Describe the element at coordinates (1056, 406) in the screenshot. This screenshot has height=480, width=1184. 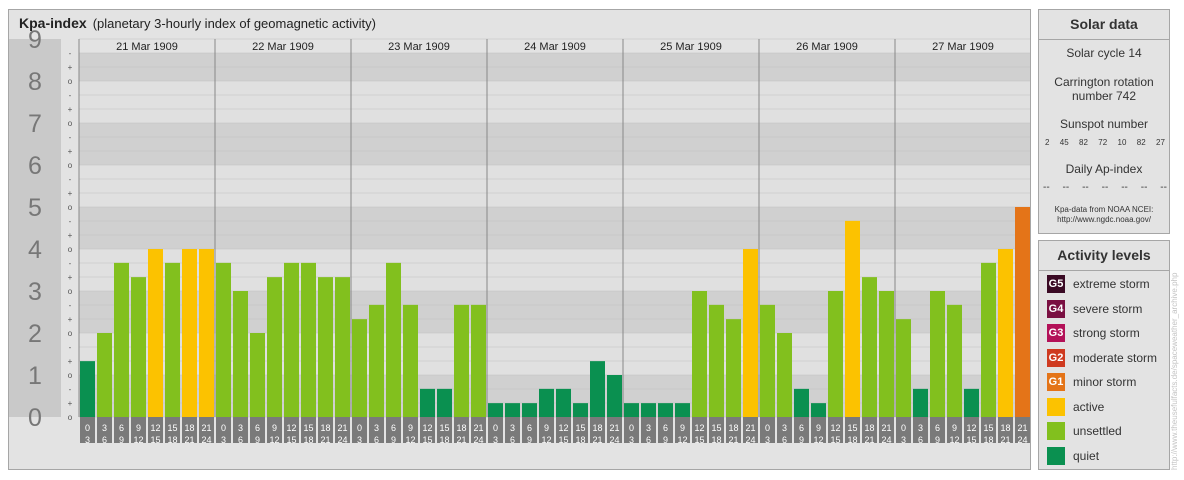
I see `legend-swatch` at that location.